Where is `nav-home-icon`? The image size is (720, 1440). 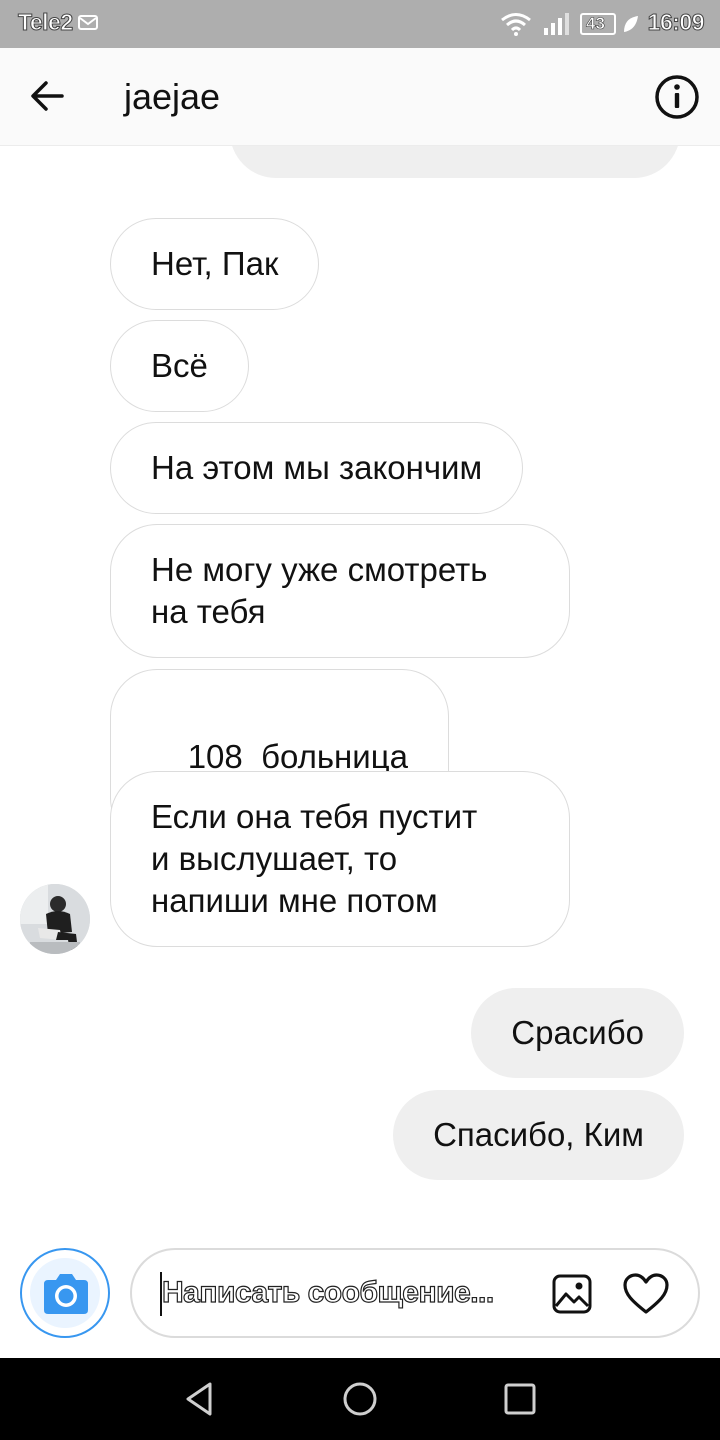 nav-home-icon is located at coordinates (360, 1399).